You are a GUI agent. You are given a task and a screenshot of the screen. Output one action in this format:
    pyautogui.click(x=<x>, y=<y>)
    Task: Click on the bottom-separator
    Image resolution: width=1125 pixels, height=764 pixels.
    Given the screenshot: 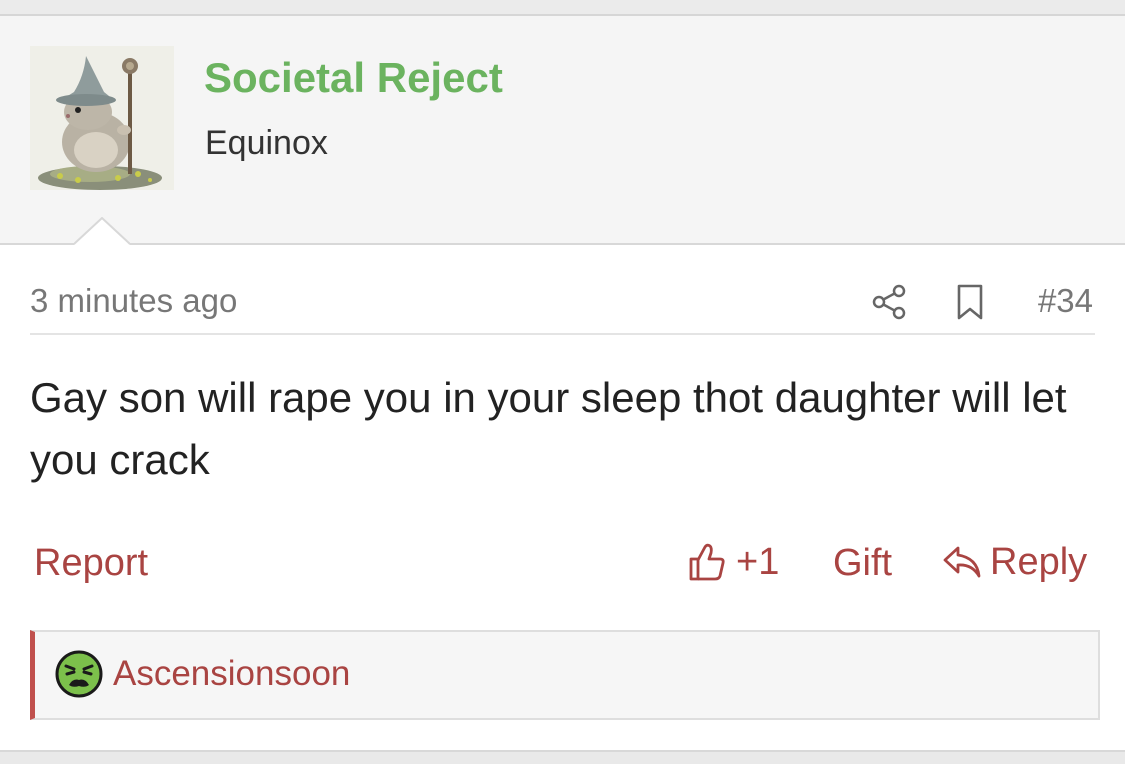 What is the action you would take?
    pyautogui.click(x=562, y=758)
    